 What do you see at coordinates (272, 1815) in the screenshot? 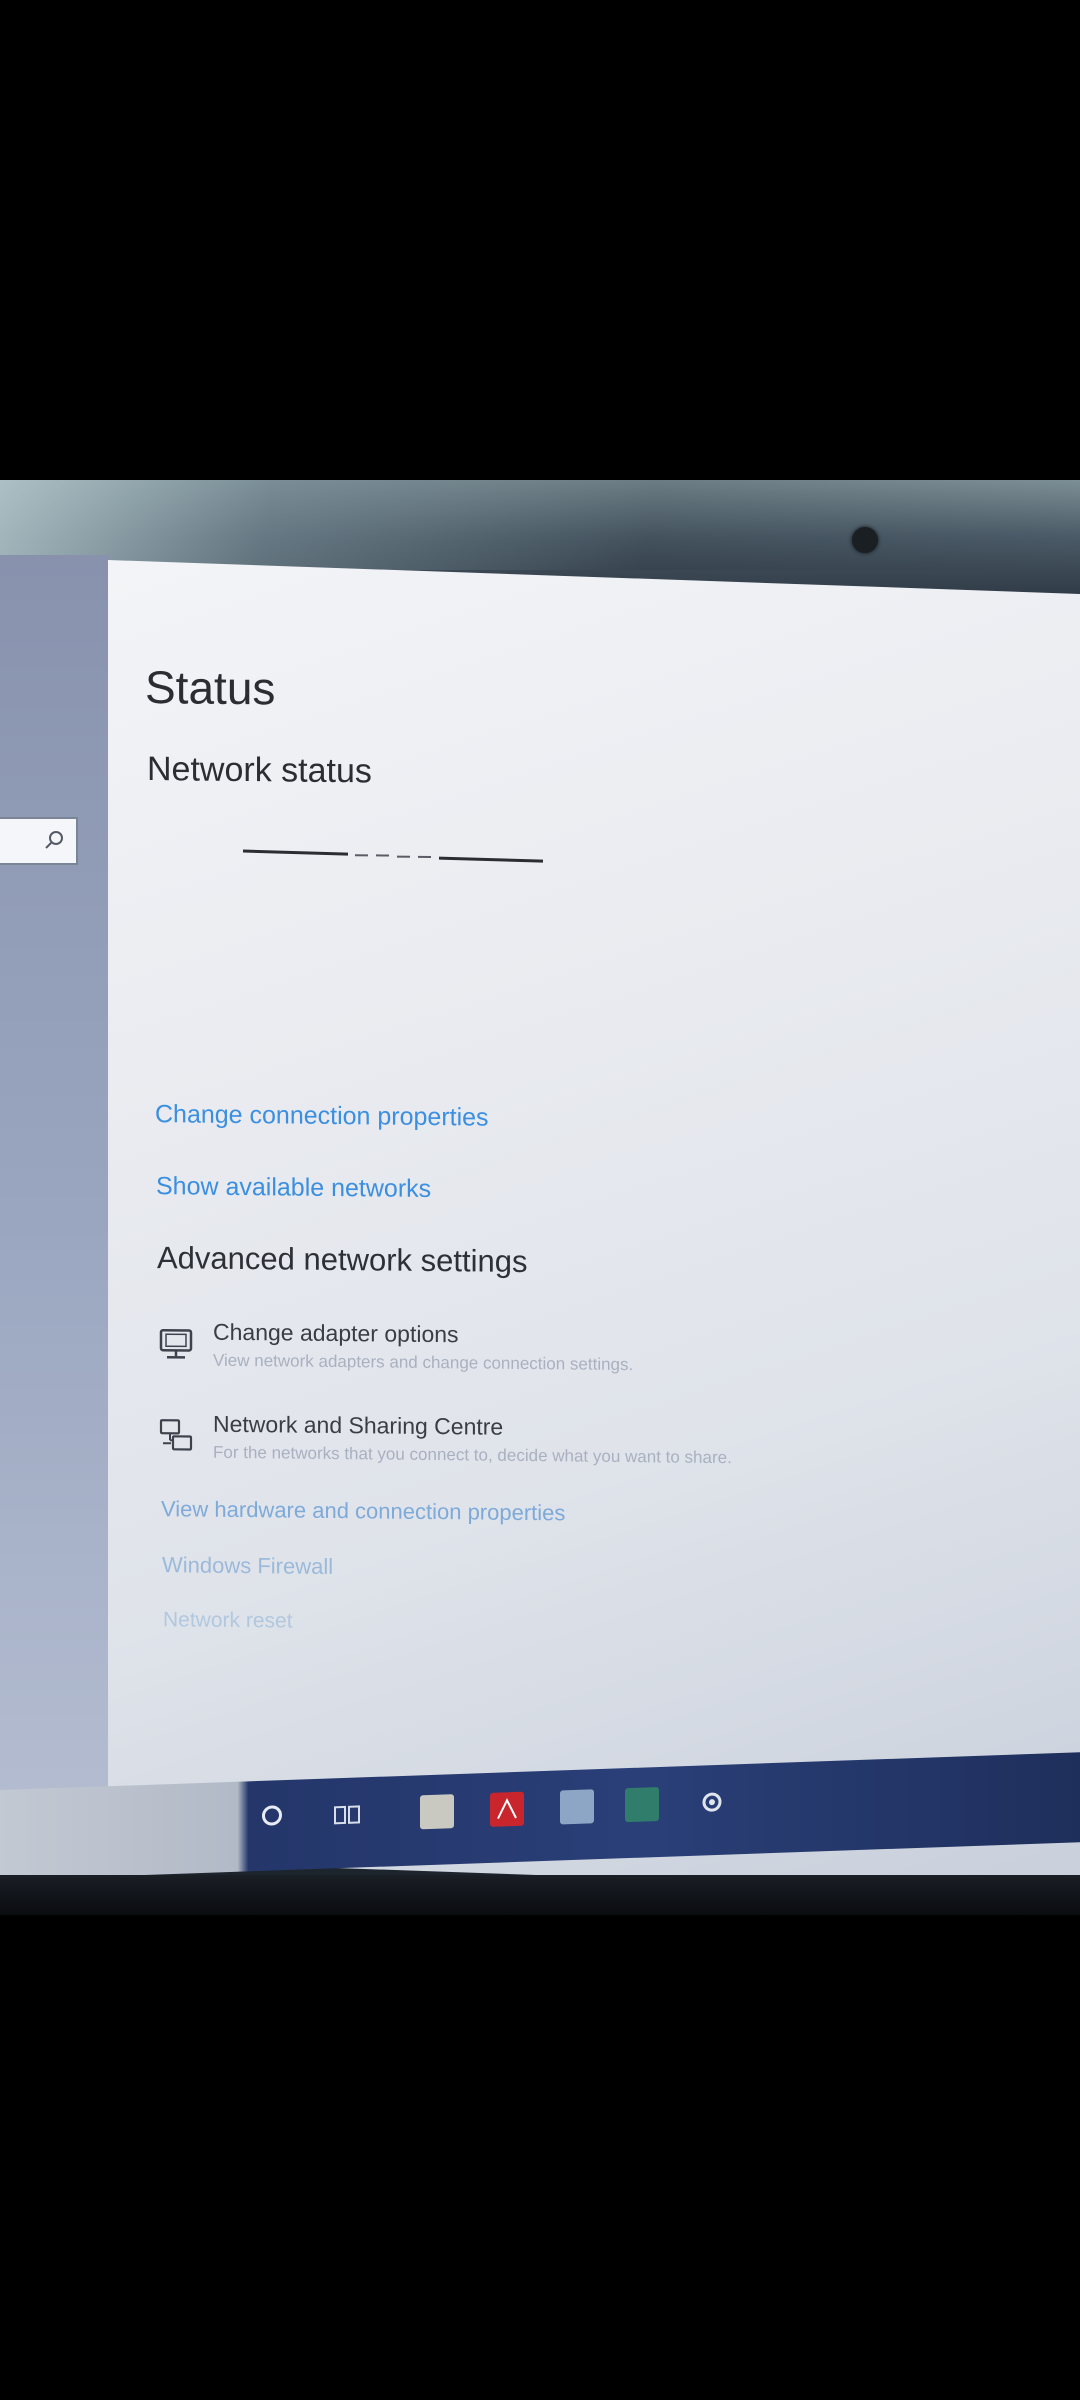
I see `cortana-icon` at bounding box center [272, 1815].